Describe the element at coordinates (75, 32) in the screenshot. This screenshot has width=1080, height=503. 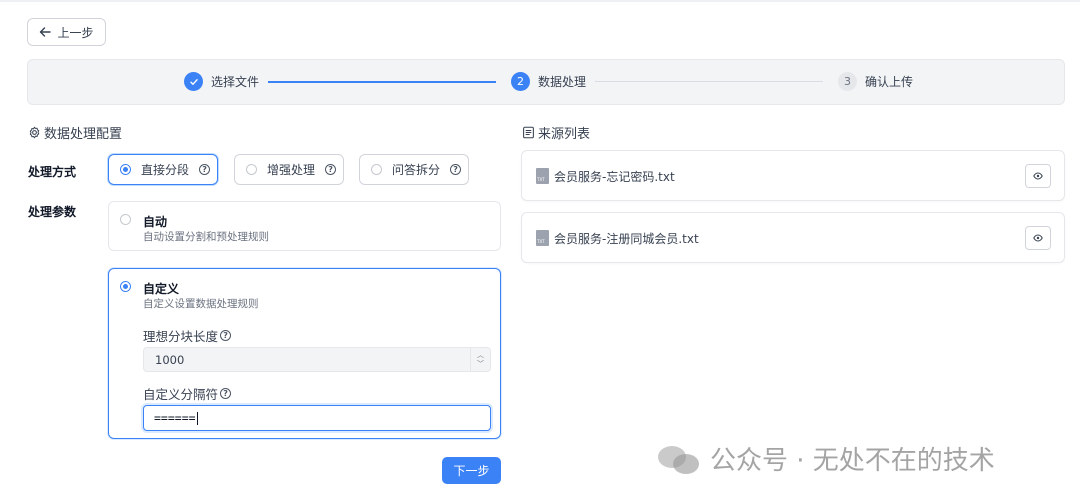
I see `back-button-label: 上一步` at that location.